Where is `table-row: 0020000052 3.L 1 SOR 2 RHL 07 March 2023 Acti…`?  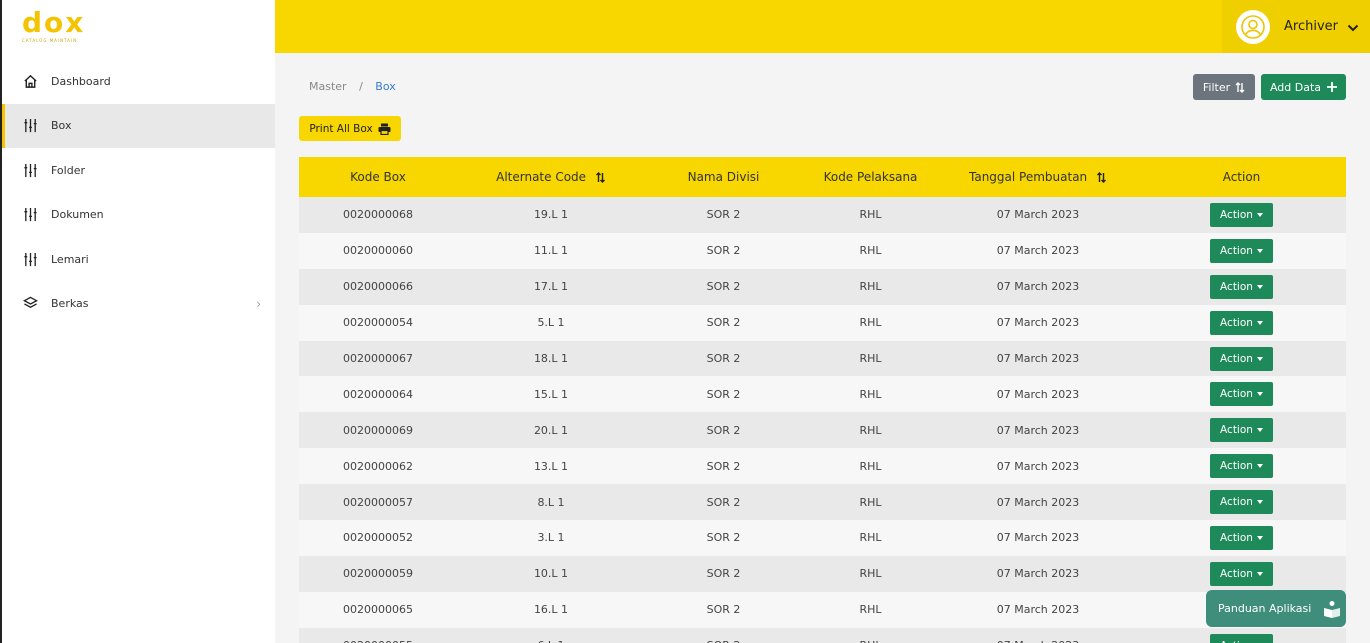
table-row: 0020000052 3.L 1 SOR 2 RHL 07 March 2023 Acti… is located at coordinates (822, 538).